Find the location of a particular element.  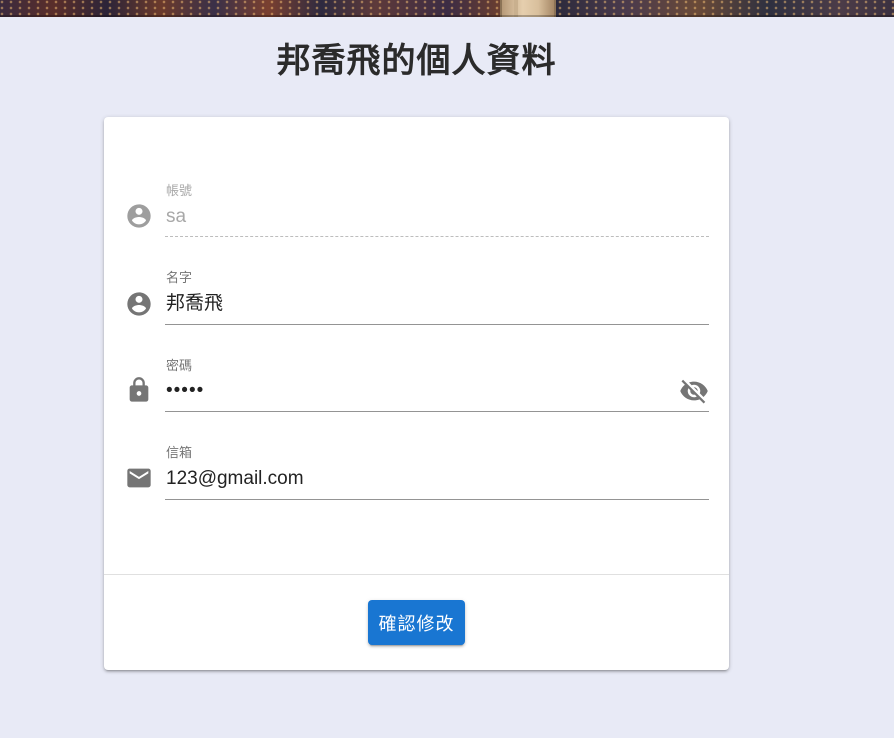

email-label: 信箱 is located at coordinates (179, 453).